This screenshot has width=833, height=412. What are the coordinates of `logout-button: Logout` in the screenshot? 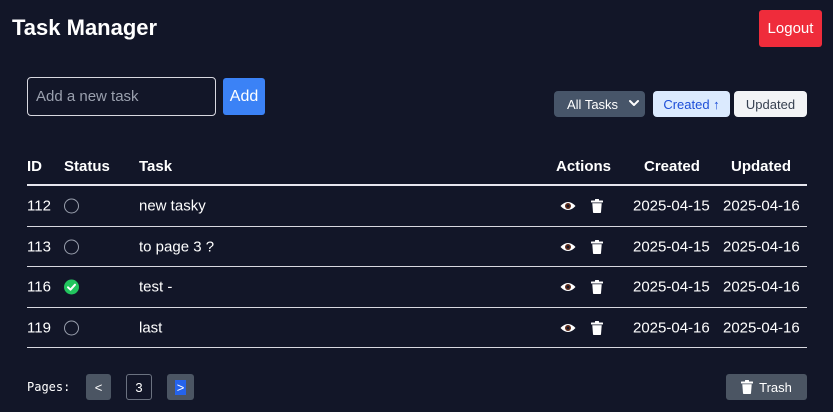 It's located at (790, 28).